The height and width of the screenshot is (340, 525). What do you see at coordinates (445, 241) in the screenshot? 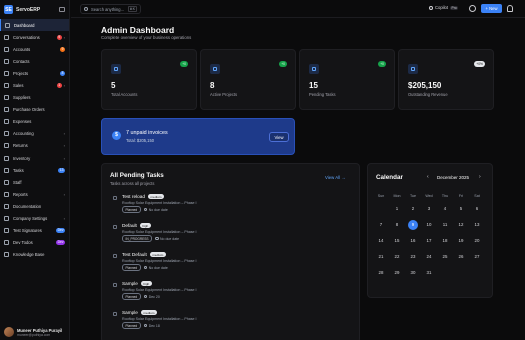
I see `calendar-day: 18` at bounding box center [445, 241].